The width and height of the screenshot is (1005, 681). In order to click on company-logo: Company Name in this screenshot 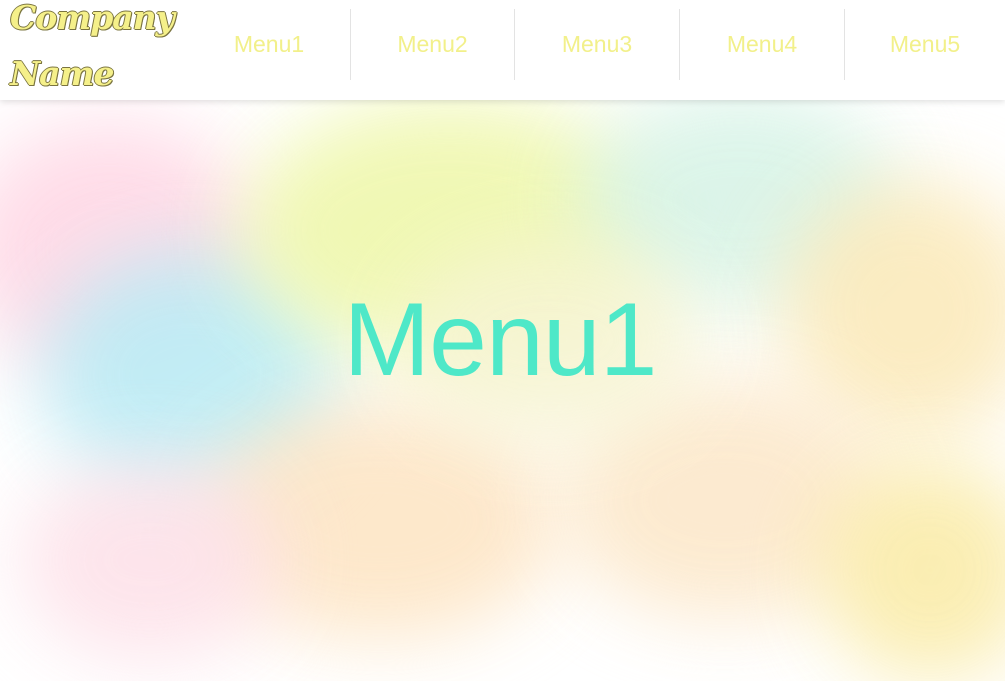, I will do `click(92, 51)`.